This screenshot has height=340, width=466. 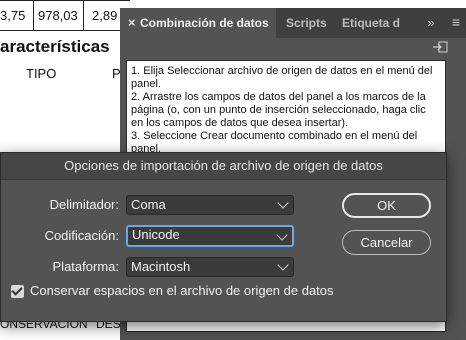 I want to click on platform-select: Macintosh, so click(x=210, y=267).